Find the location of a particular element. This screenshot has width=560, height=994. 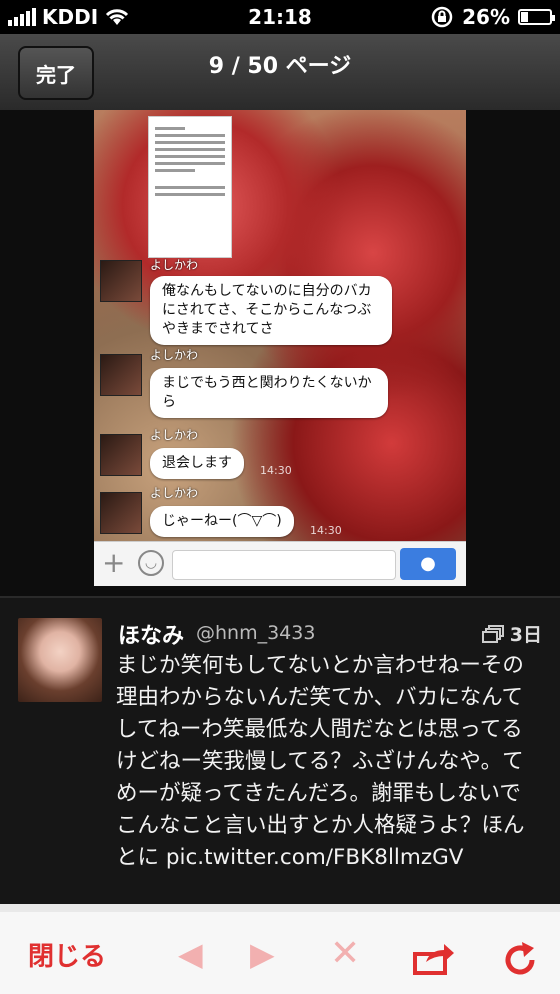

chat-text-field is located at coordinates (284, 565).